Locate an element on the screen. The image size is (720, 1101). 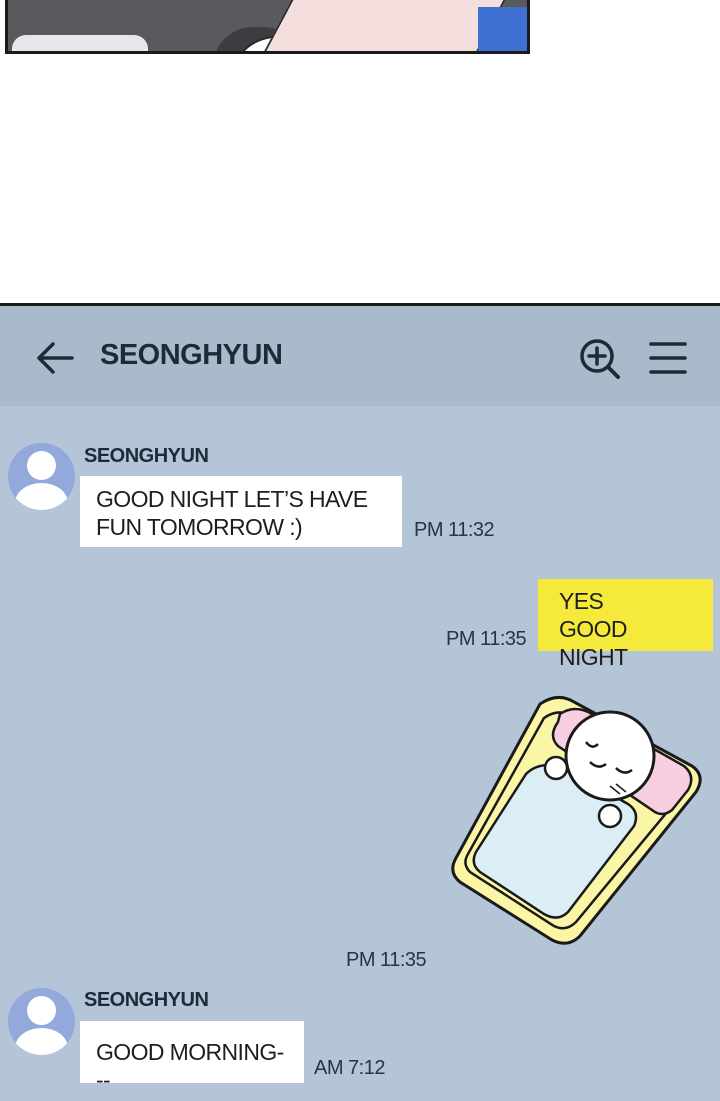
message-line: GOOD NIGHT is located at coordinates (593, 643).